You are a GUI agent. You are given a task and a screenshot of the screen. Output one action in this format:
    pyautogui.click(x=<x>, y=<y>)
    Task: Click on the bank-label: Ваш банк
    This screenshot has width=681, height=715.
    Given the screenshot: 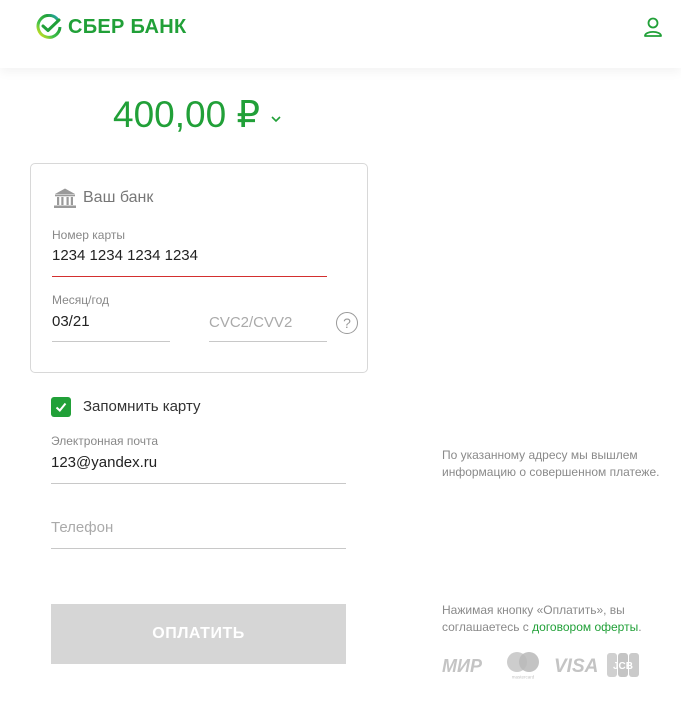 What is the action you would take?
    pyautogui.click(x=118, y=197)
    